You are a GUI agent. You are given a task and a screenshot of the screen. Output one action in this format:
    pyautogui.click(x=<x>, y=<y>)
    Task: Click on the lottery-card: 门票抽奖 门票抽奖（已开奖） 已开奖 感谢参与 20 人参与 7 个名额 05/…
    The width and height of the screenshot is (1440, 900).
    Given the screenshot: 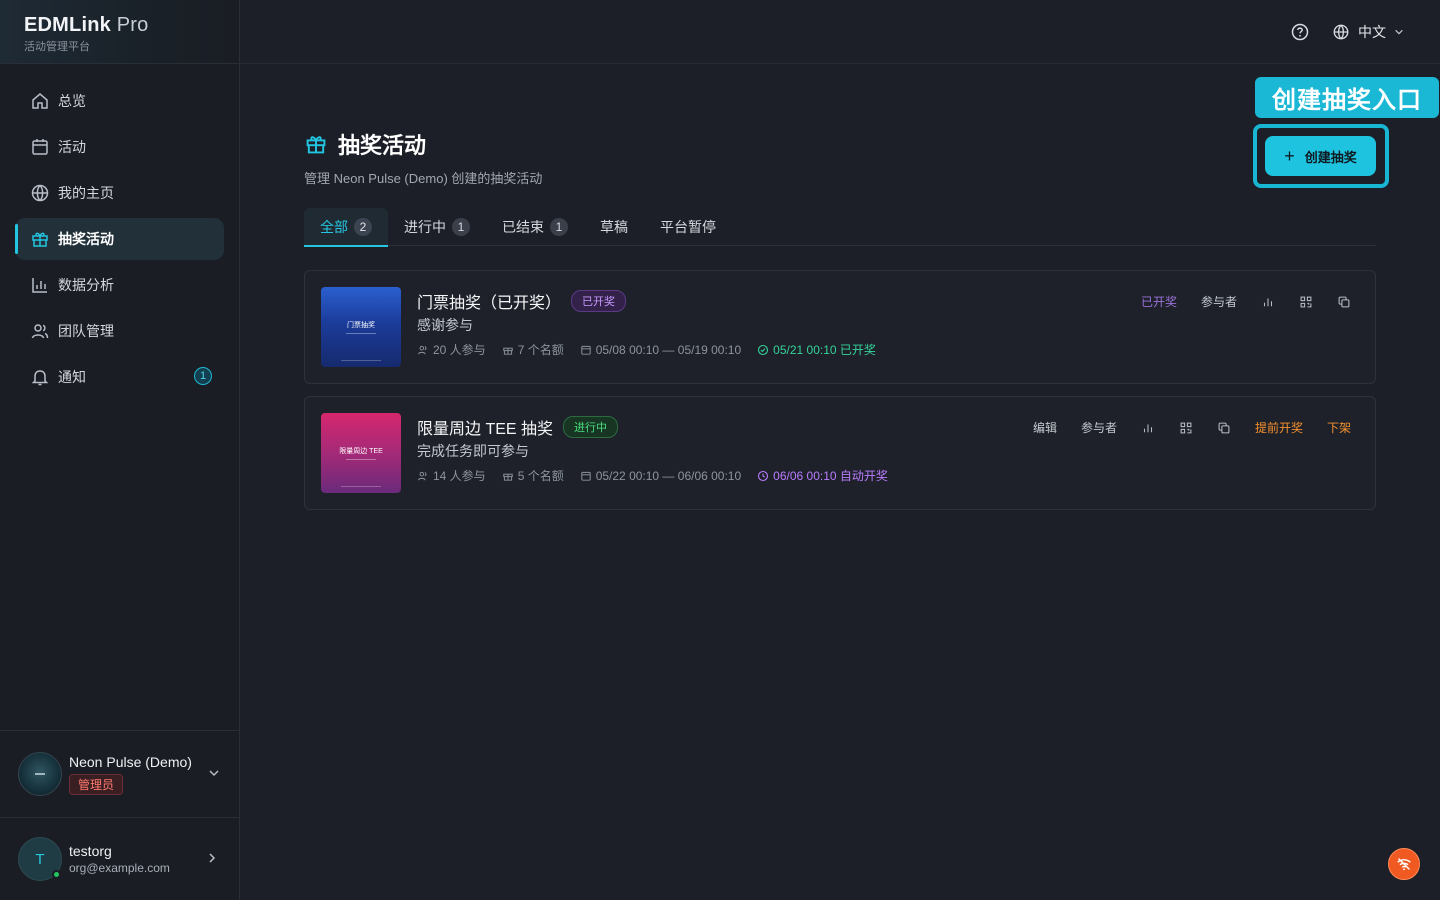 What is the action you would take?
    pyautogui.click(x=840, y=327)
    